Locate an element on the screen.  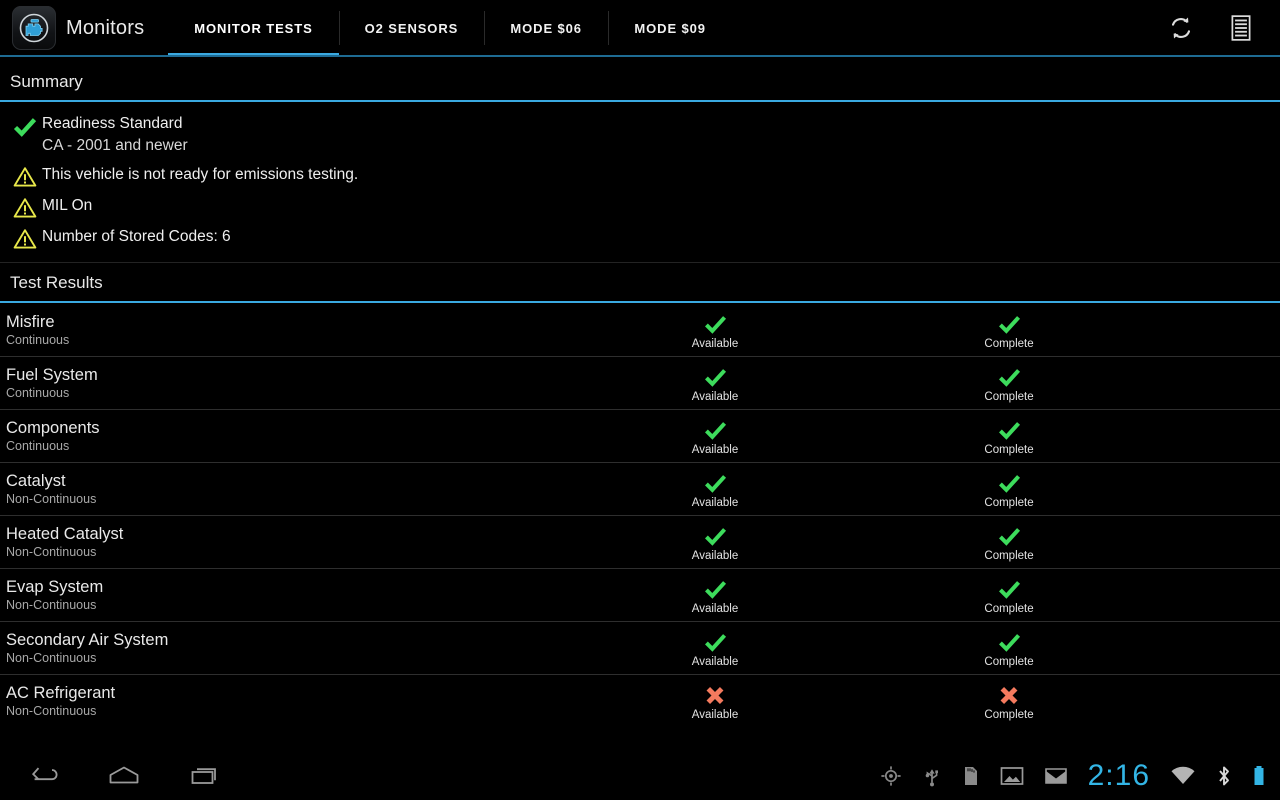
refresh-icon is located at coordinates (1181, 28).